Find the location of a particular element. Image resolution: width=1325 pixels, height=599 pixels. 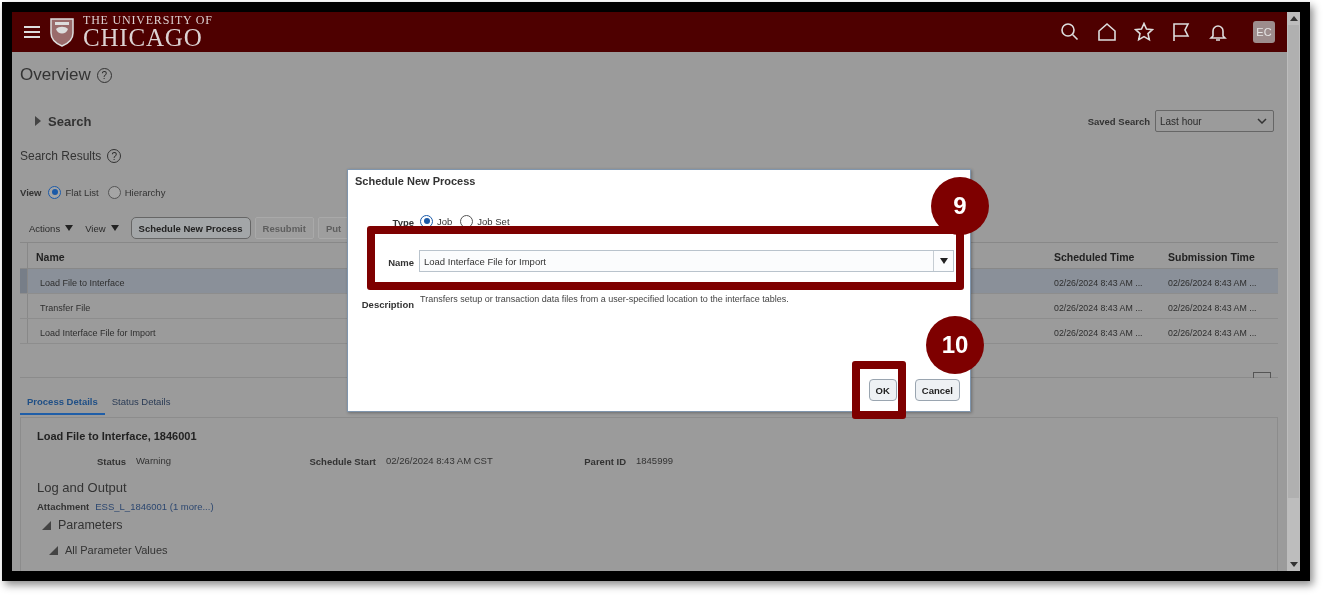

field-label: View is located at coordinates (31, 192).